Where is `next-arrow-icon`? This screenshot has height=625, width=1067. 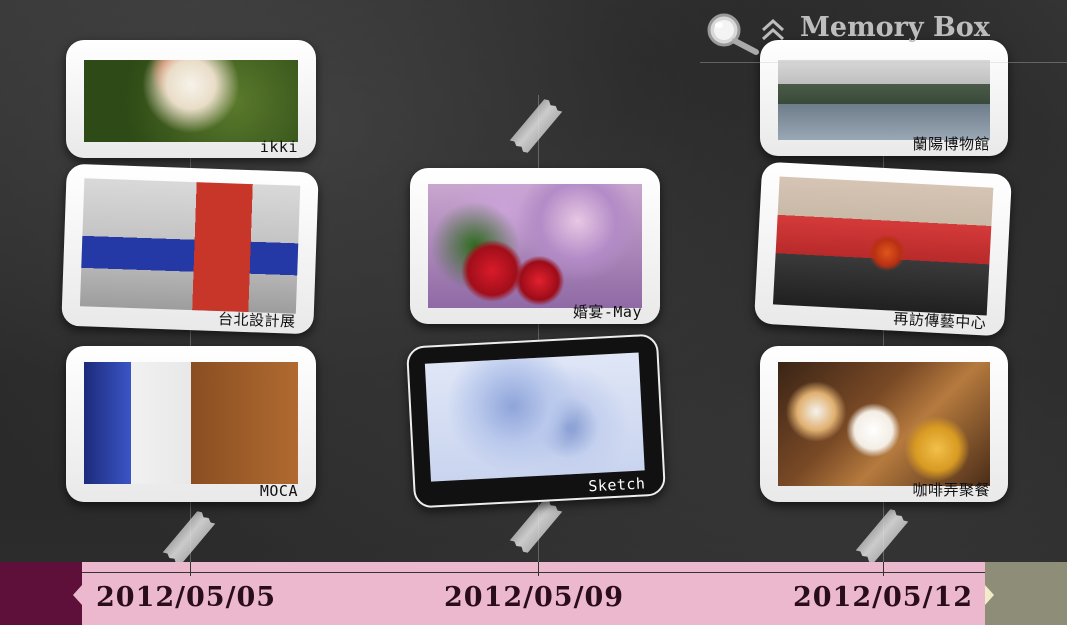
next-arrow-icon is located at coordinates (989, 595).